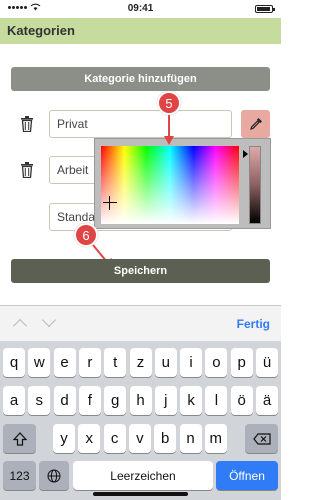  What do you see at coordinates (245, 154) in the screenshot?
I see `slider-marker-icon` at bounding box center [245, 154].